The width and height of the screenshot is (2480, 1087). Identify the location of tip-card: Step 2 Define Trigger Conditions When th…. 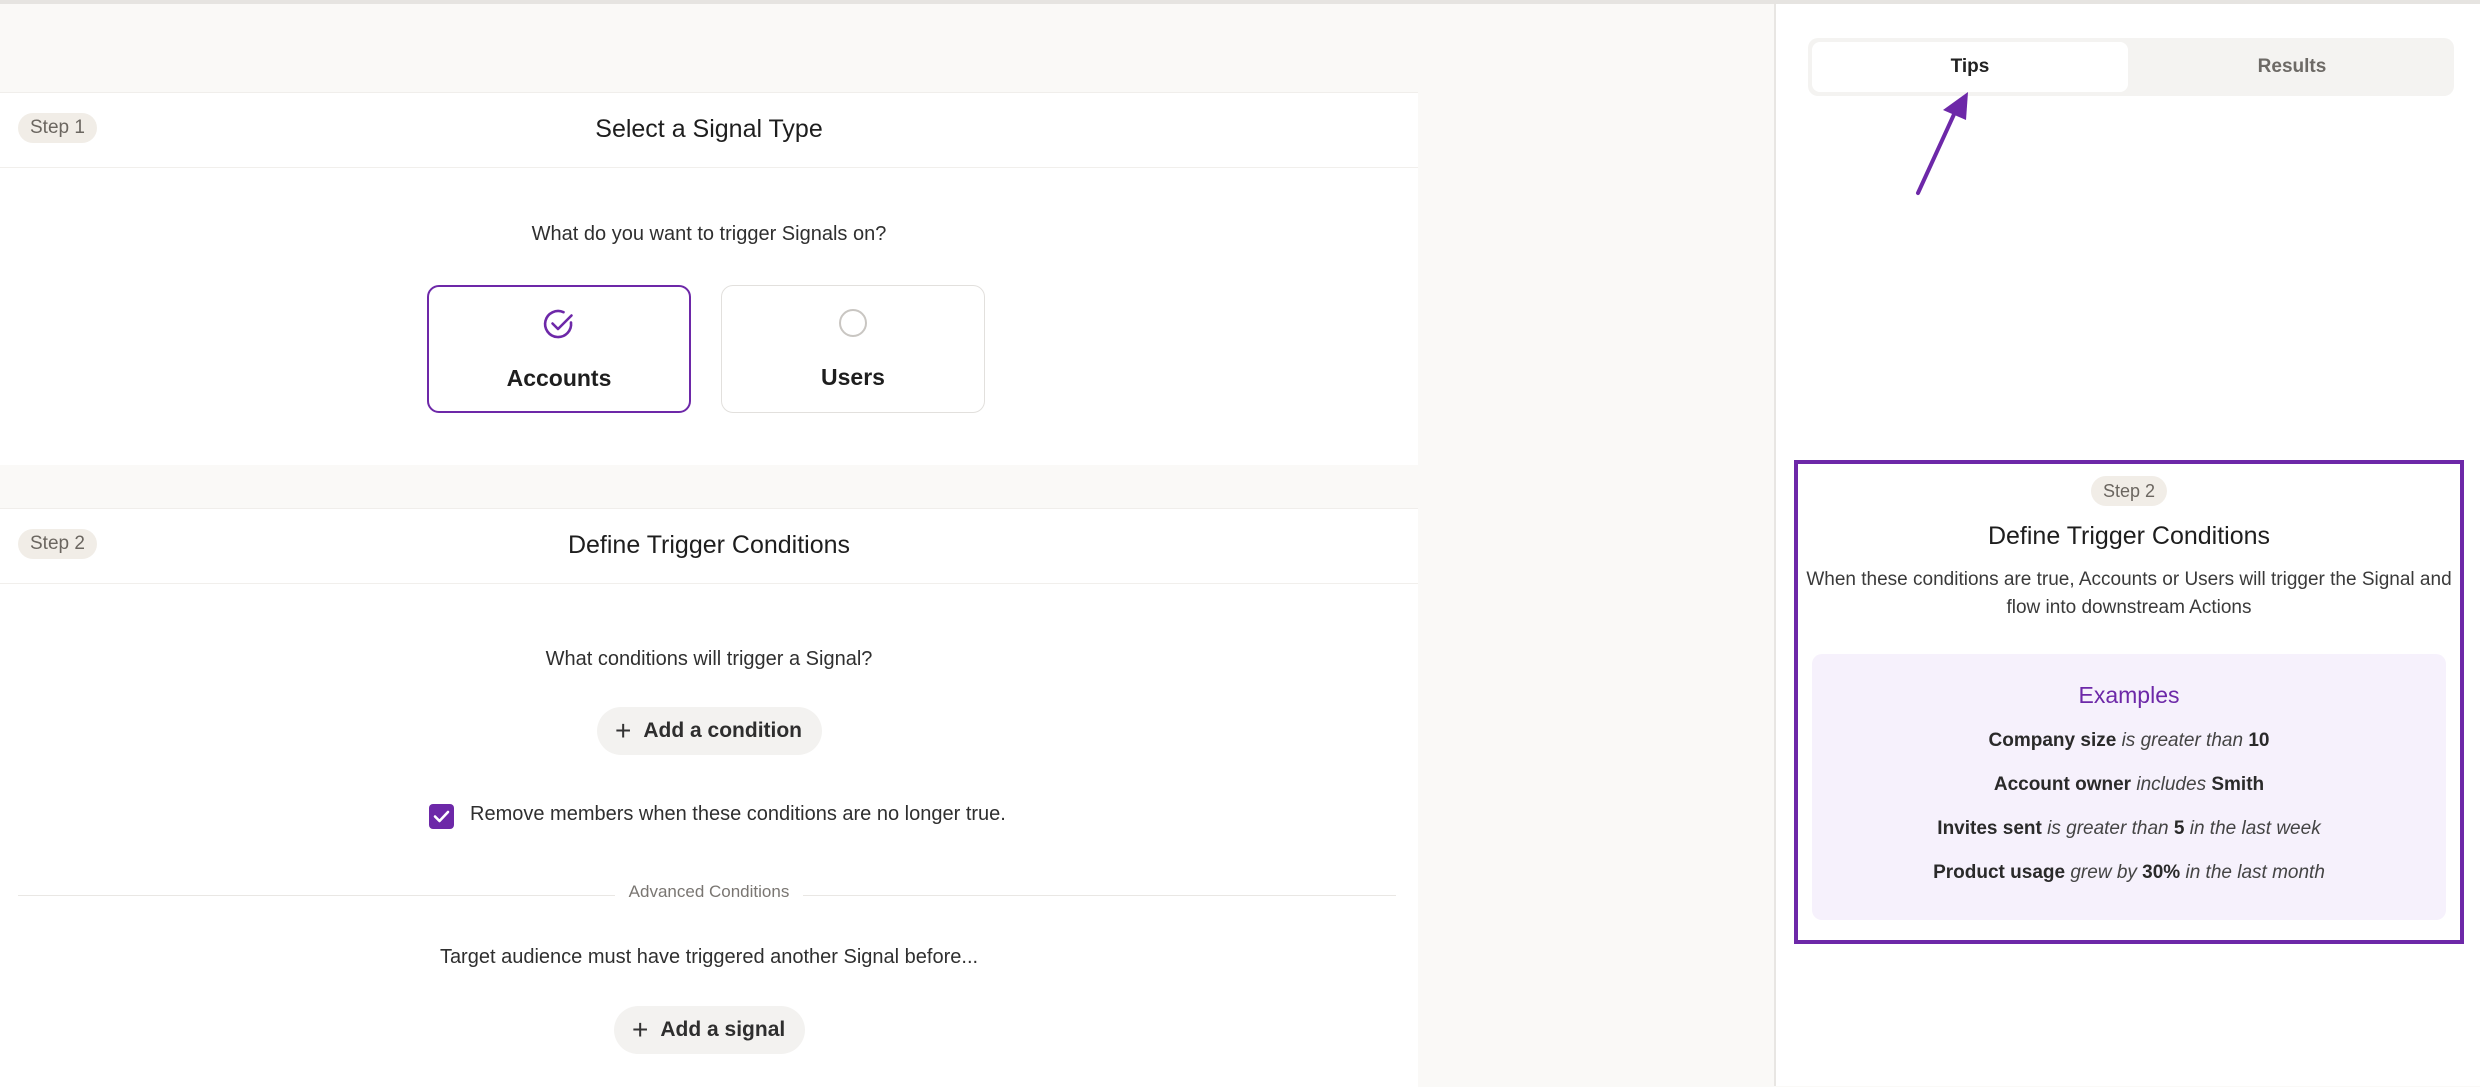
(2129, 702).